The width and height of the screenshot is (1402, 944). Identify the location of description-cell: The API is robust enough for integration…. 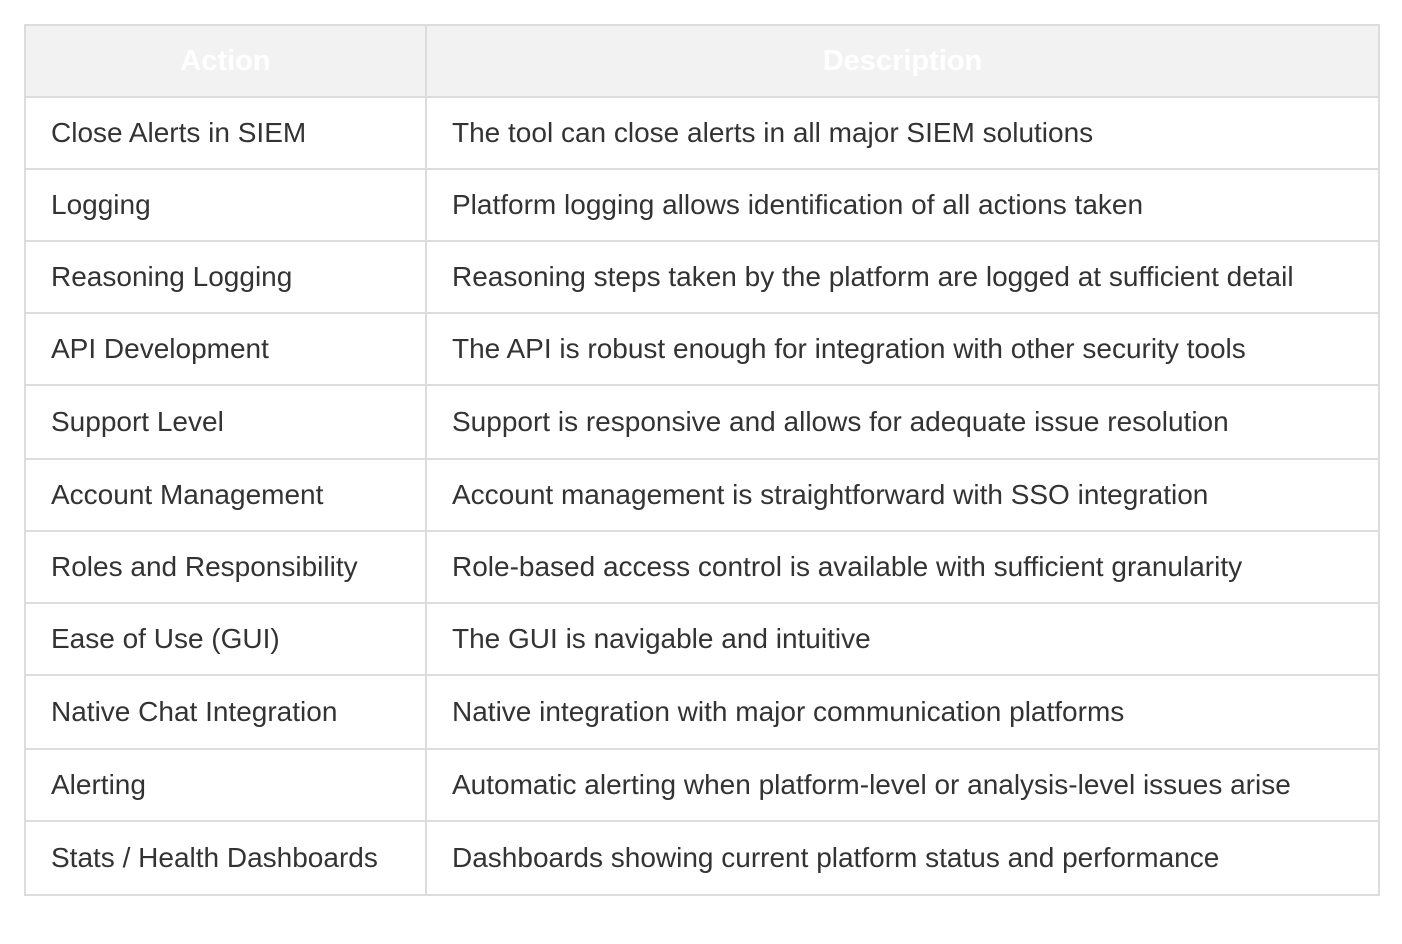
(902, 349).